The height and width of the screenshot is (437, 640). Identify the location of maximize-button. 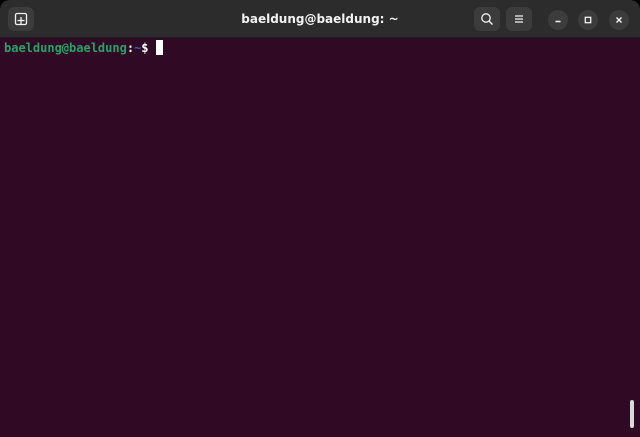
(588, 20).